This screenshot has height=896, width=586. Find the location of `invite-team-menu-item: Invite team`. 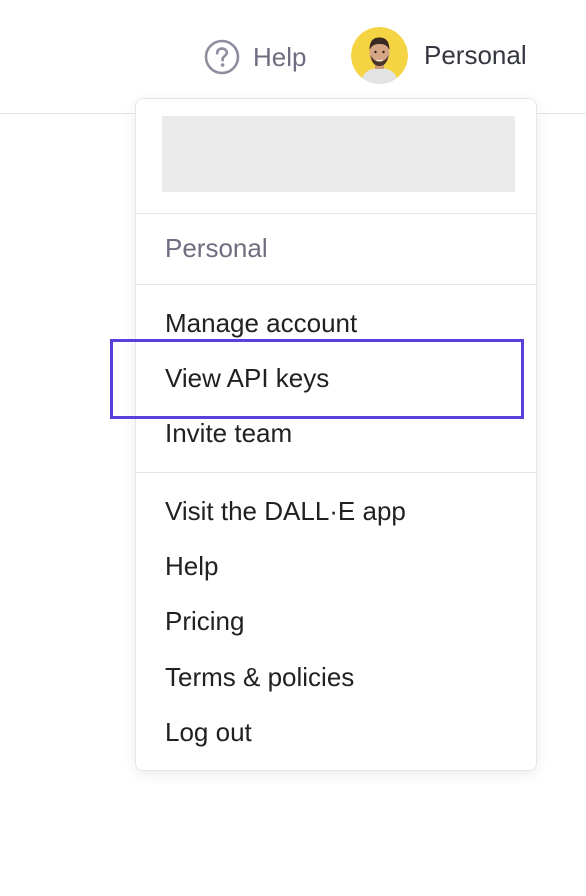

invite-team-menu-item: Invite team is located at coordinates (228, 433).